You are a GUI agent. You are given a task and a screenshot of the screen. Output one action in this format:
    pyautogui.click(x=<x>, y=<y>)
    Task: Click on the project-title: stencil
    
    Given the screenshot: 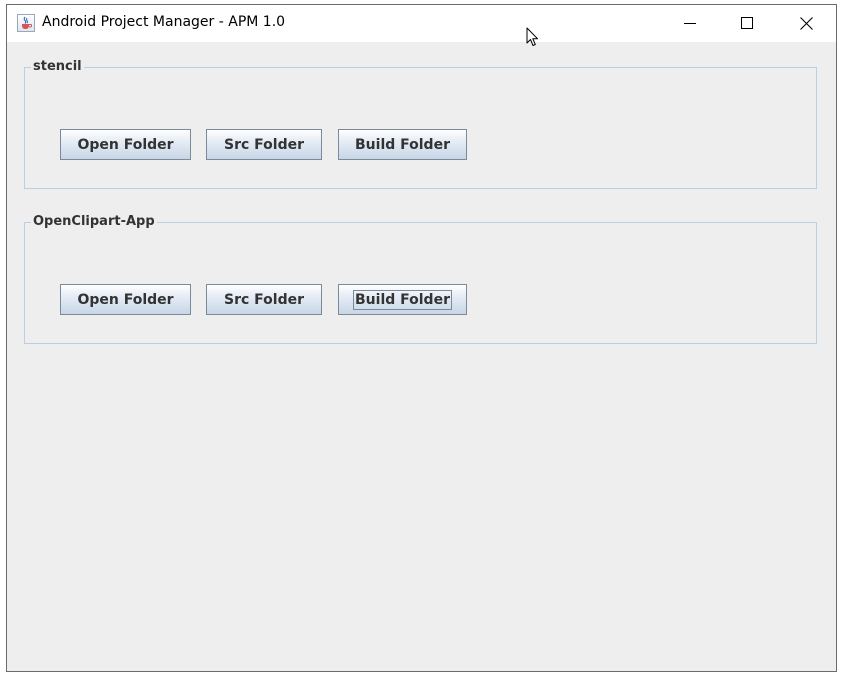 What is the action you would take?
    pyautogui.click(x=57, y=67)
    